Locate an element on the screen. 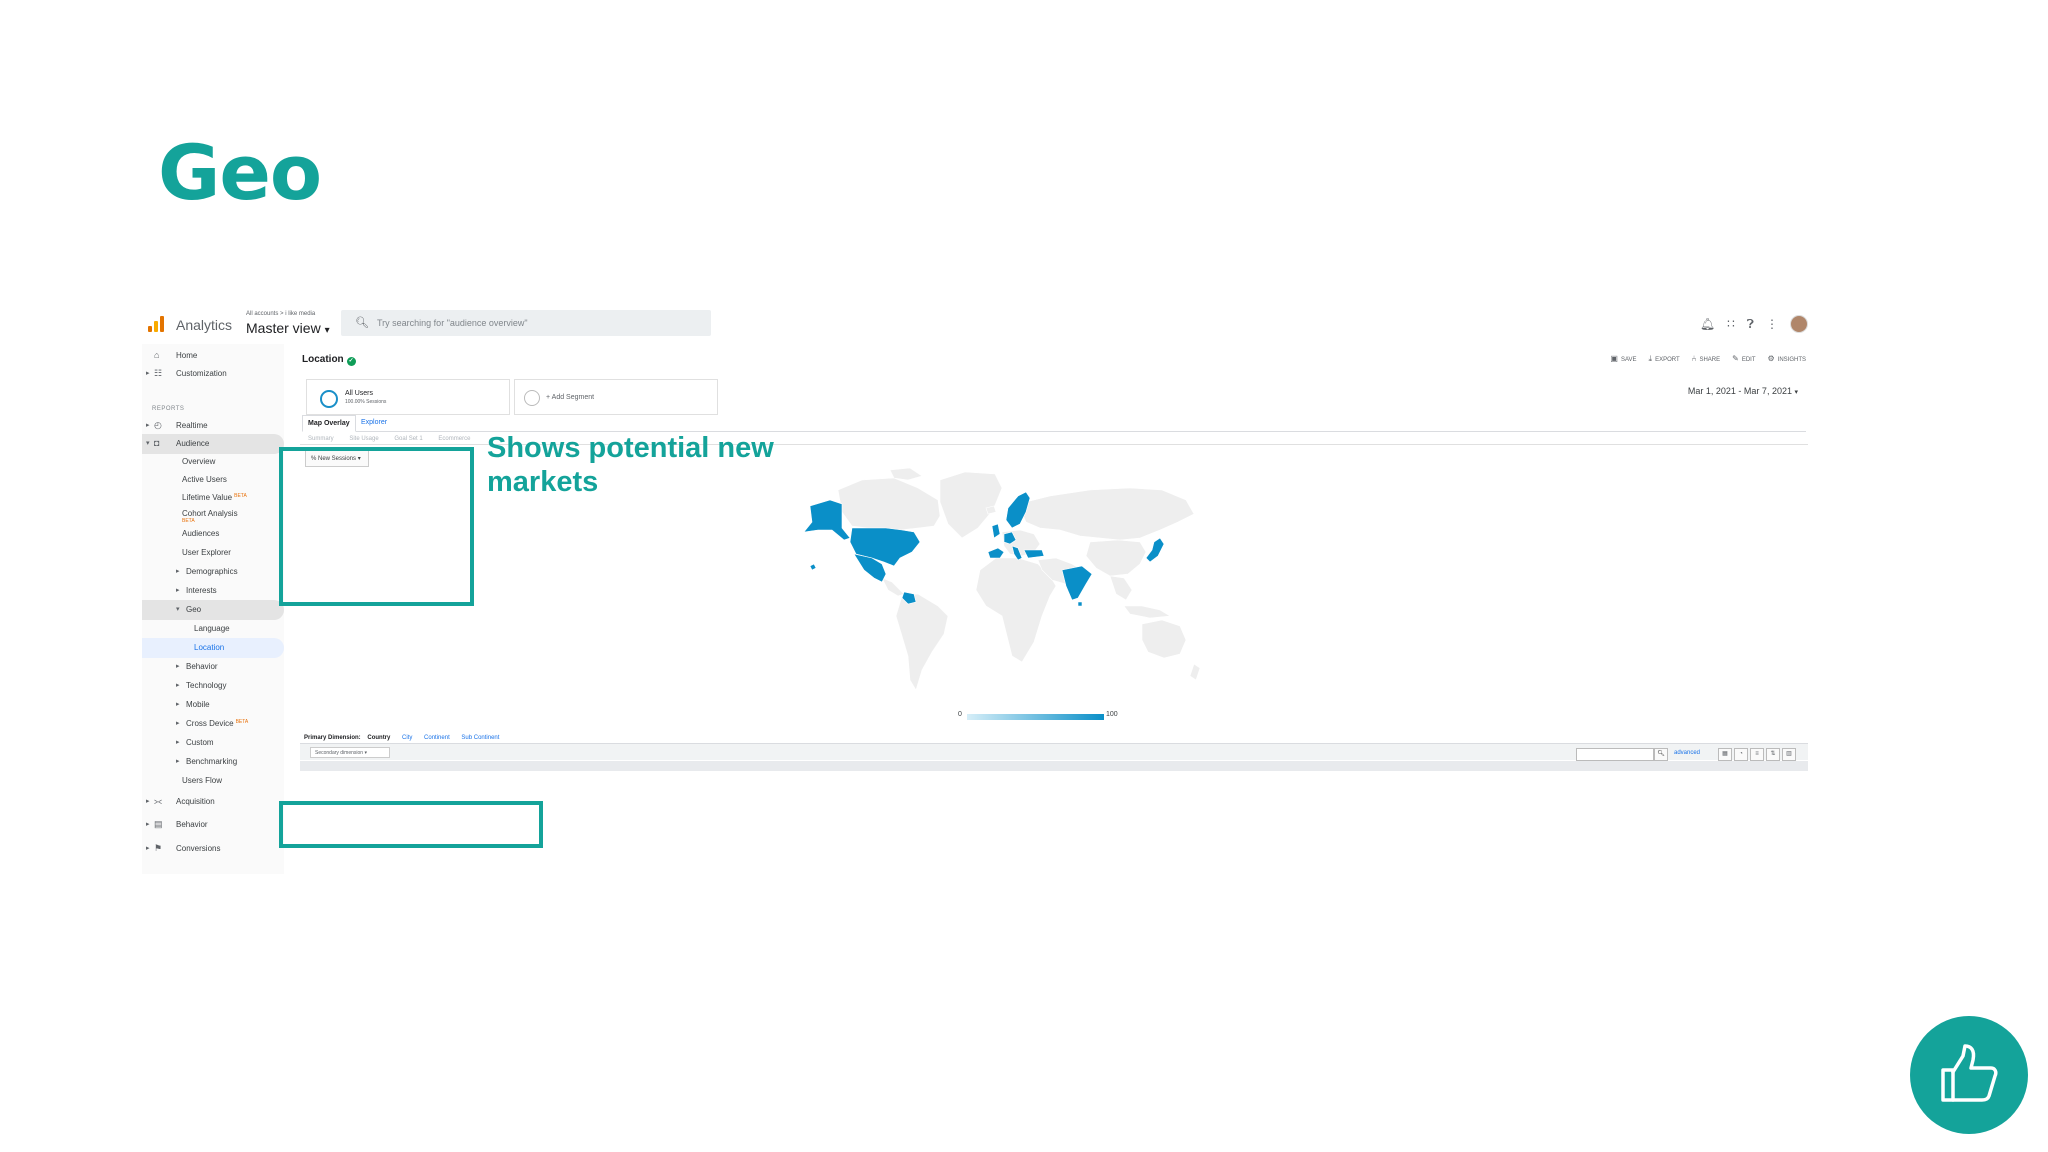  view-selector: Master view ▾ is located at coordinates (288, 328).